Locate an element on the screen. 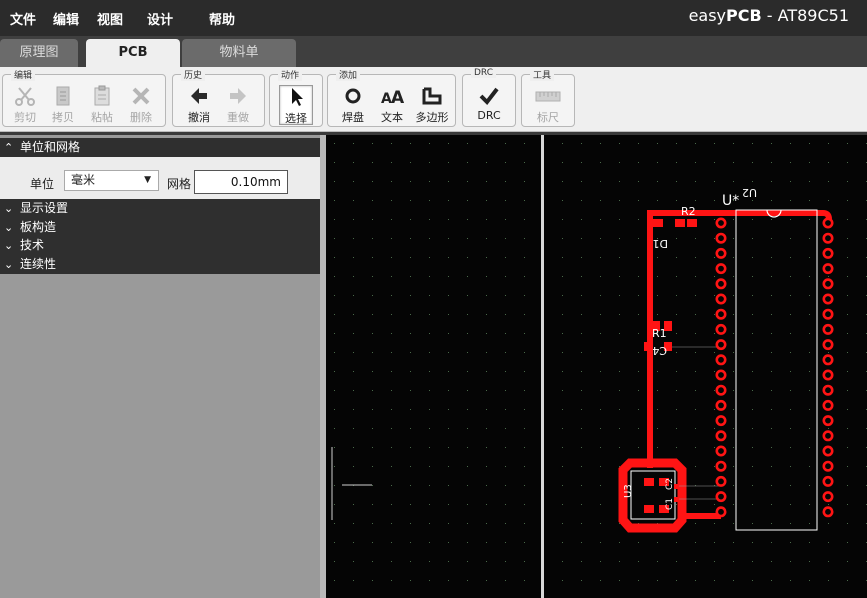 This screenshot has height=598, width=867. c2-pad is located at coordinates (678, 486).